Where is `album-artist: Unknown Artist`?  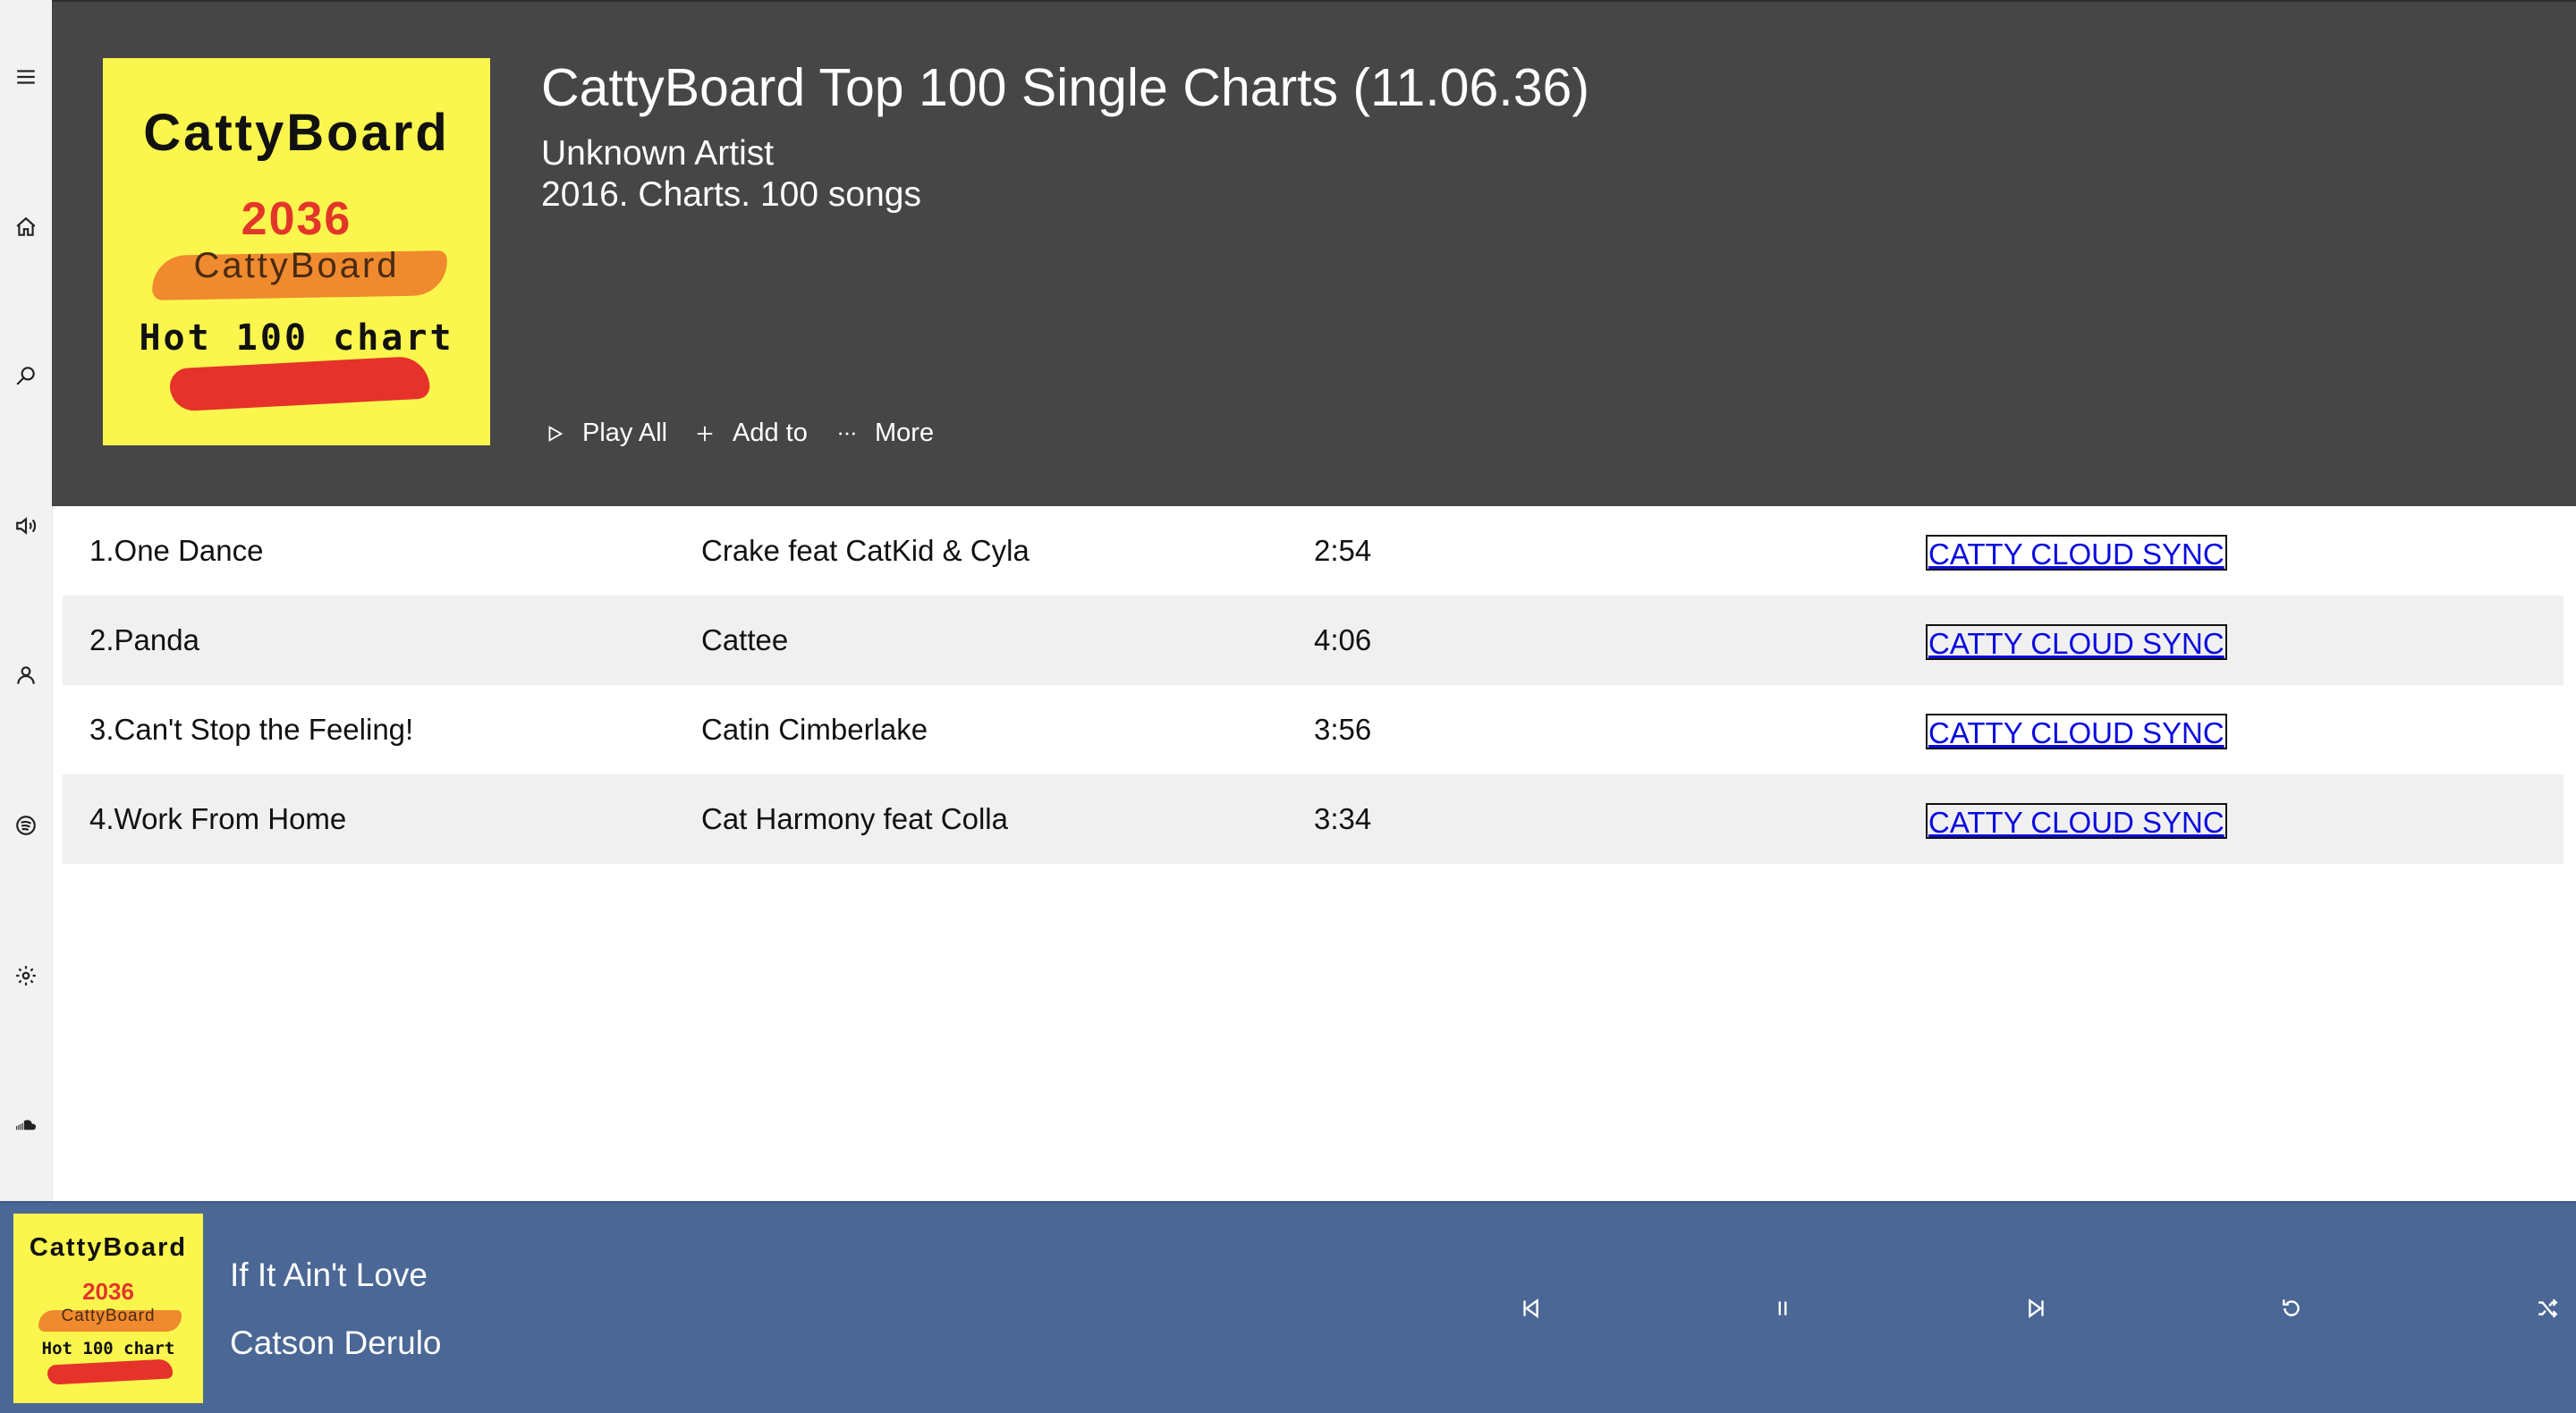 album-artist: Unknown Artist is located at coordinates (658, 153).